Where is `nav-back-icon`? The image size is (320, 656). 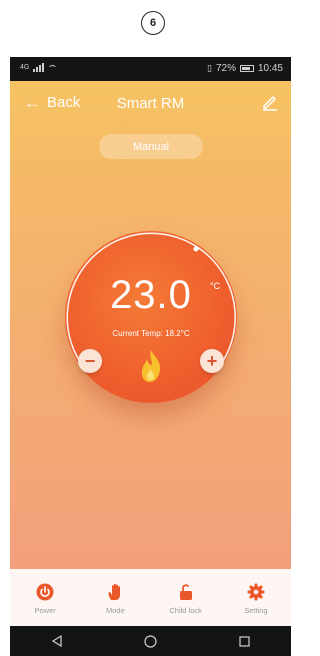 nav-back-icon is located at coordinates (57, 641).